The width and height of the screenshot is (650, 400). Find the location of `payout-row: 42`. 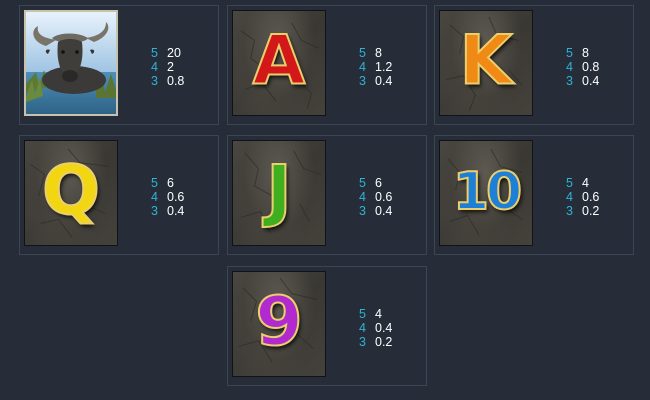

payout-row: 42 is located at coordinates (167, 67).